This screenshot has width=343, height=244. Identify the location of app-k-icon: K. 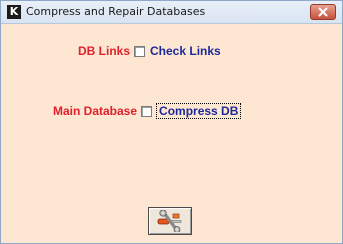
(14, 12).